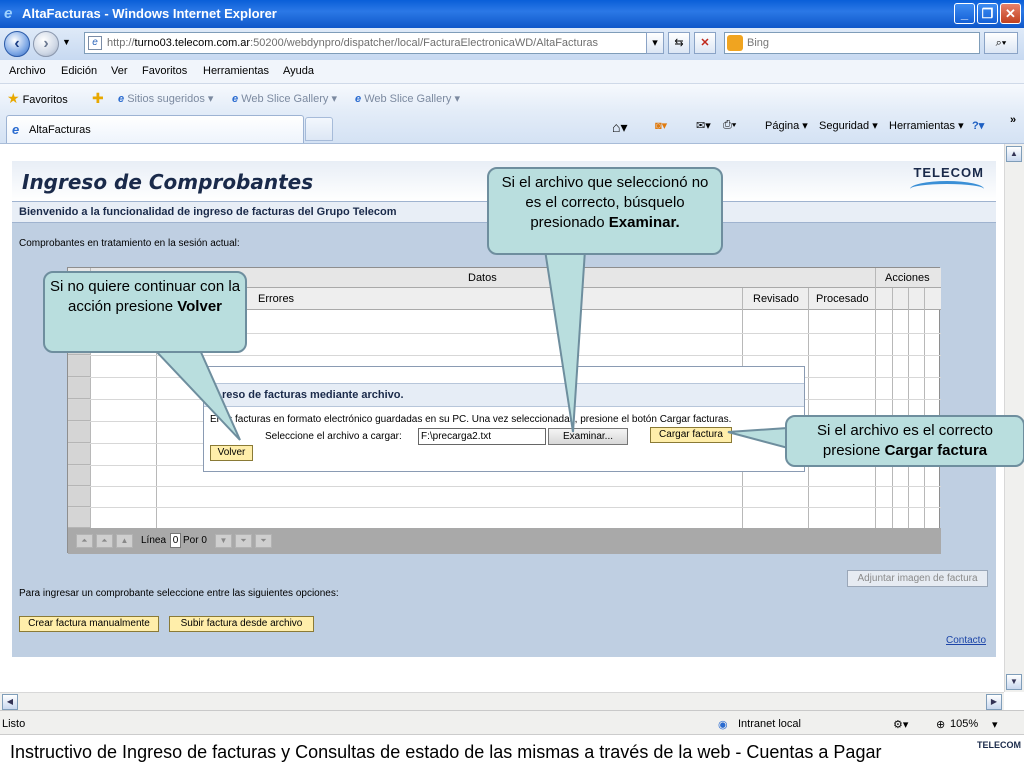 The height and width of the screenshot is (768, 1024). I want to click on scroll-left-icon: ◀, so click(10, 702).